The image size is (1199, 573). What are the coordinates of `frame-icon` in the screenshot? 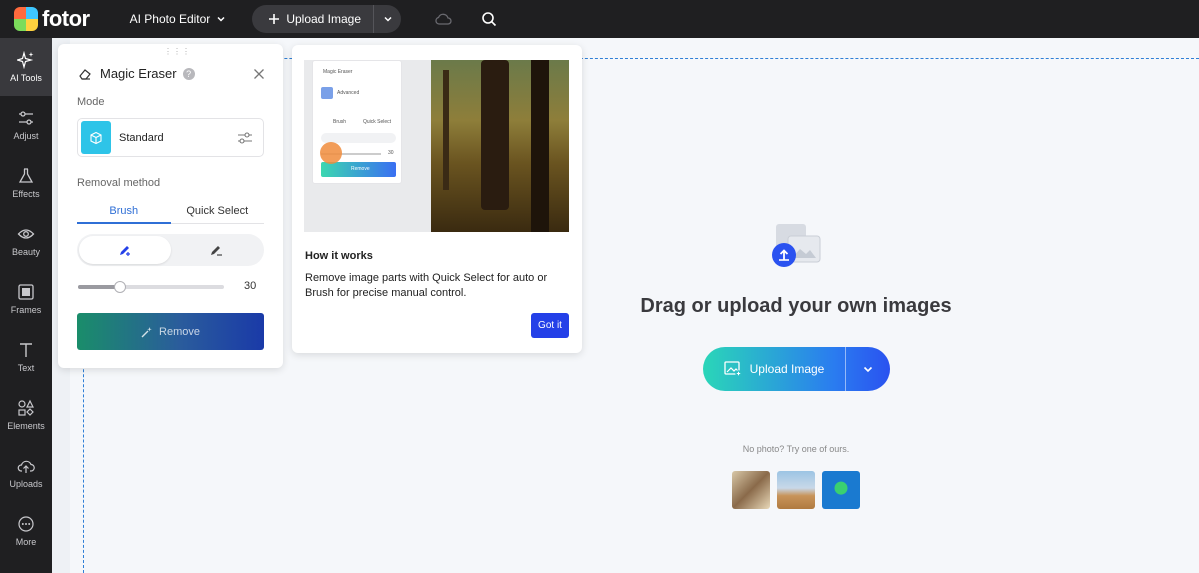 It's located at (26, 292).